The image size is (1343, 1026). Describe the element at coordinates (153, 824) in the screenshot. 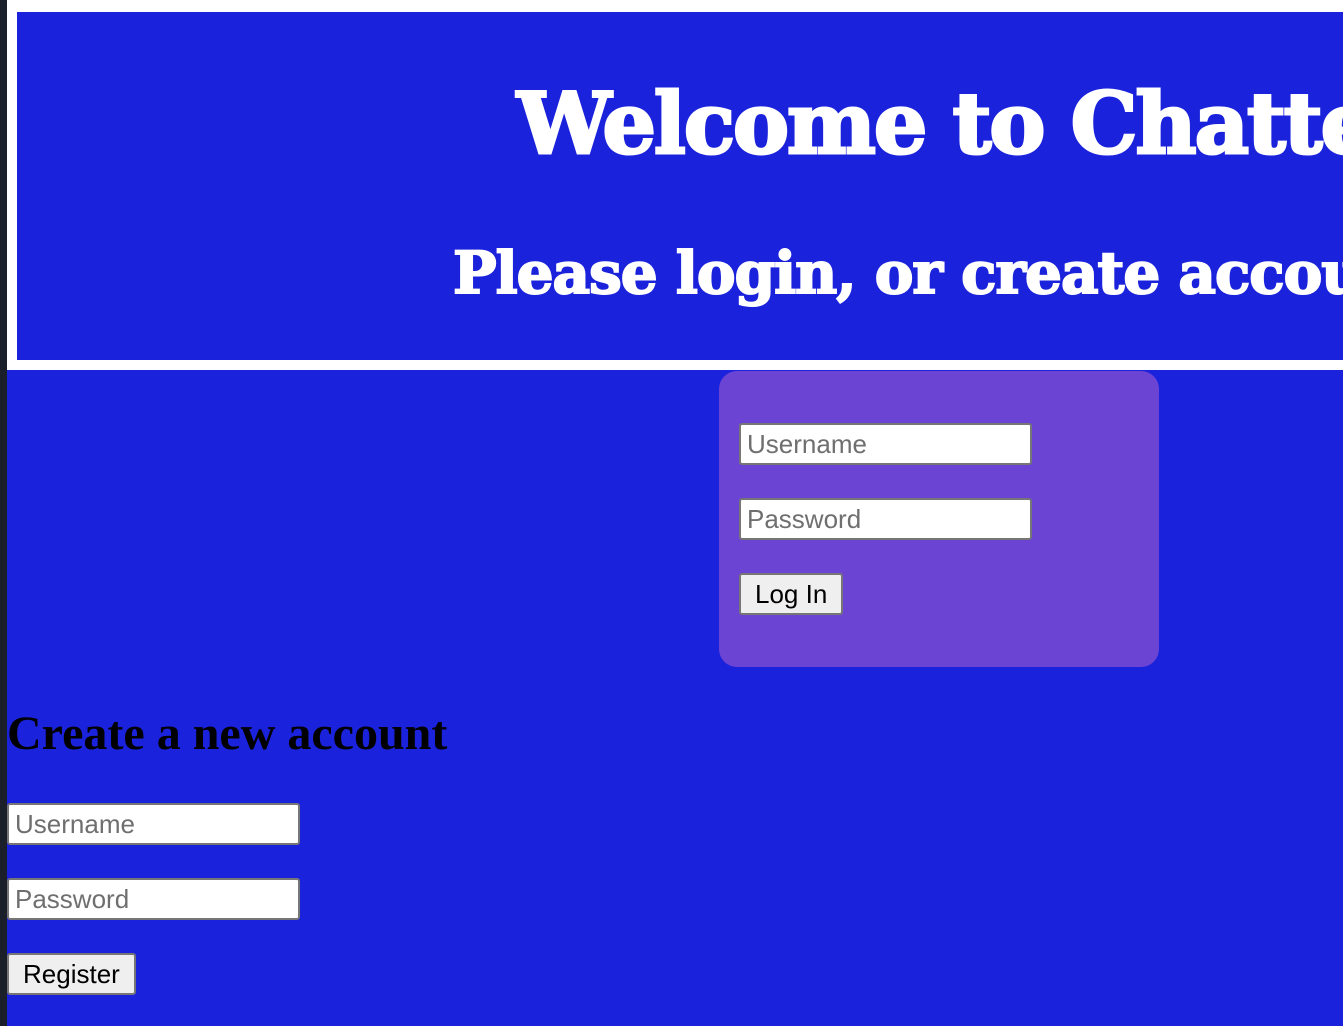

I see `register-username-input` at that location.